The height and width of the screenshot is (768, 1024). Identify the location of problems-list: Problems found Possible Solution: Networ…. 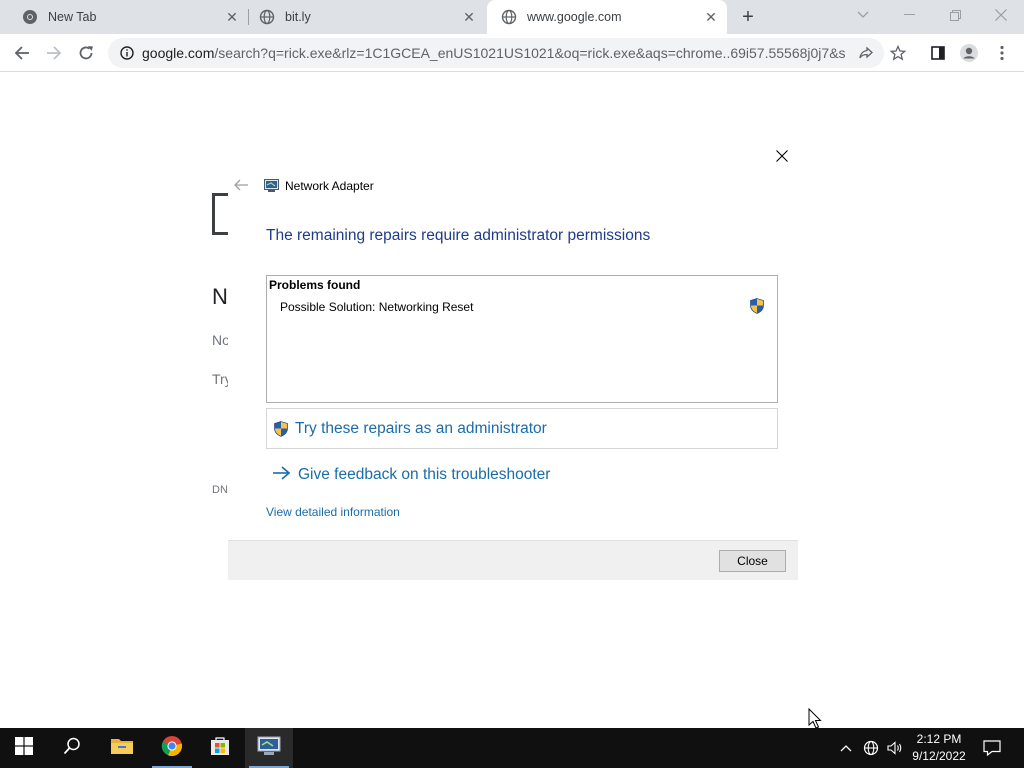
(522, 339).